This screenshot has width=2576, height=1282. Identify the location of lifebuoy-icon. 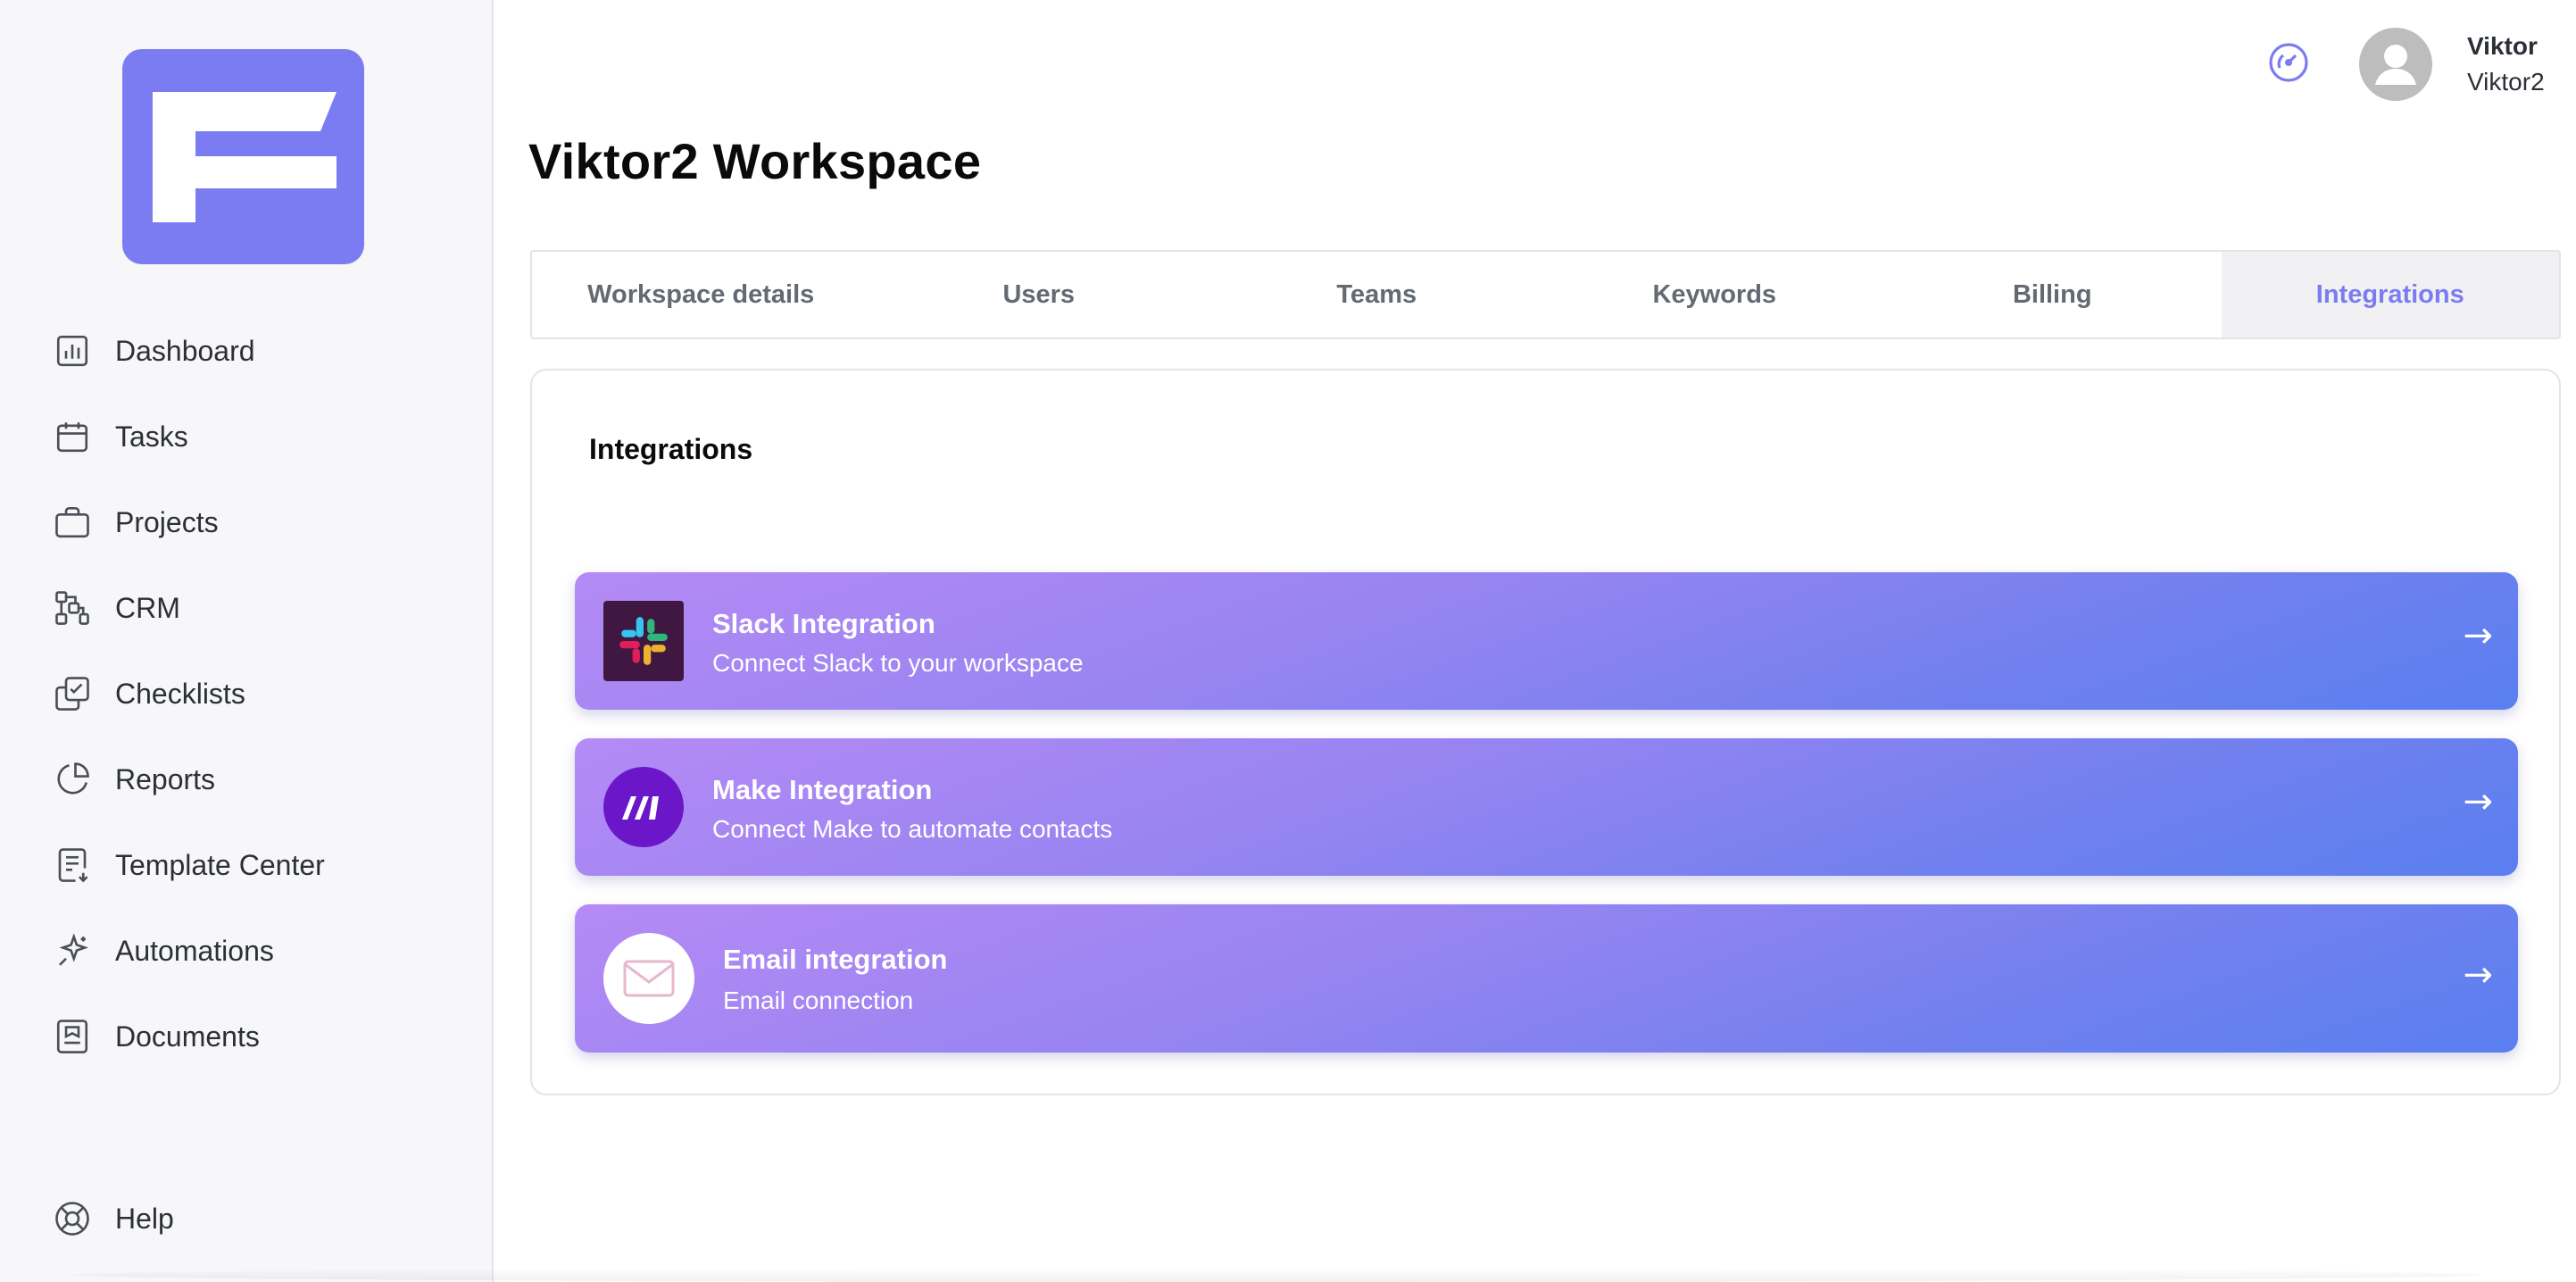
(73, 1218).